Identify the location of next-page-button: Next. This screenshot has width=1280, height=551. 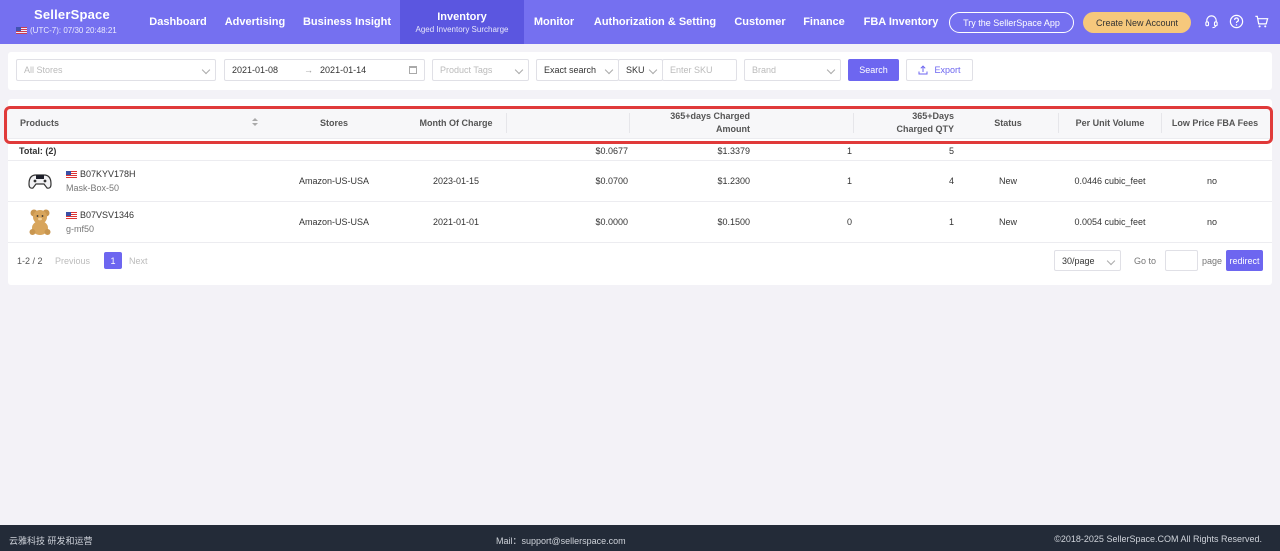
(138, 261).